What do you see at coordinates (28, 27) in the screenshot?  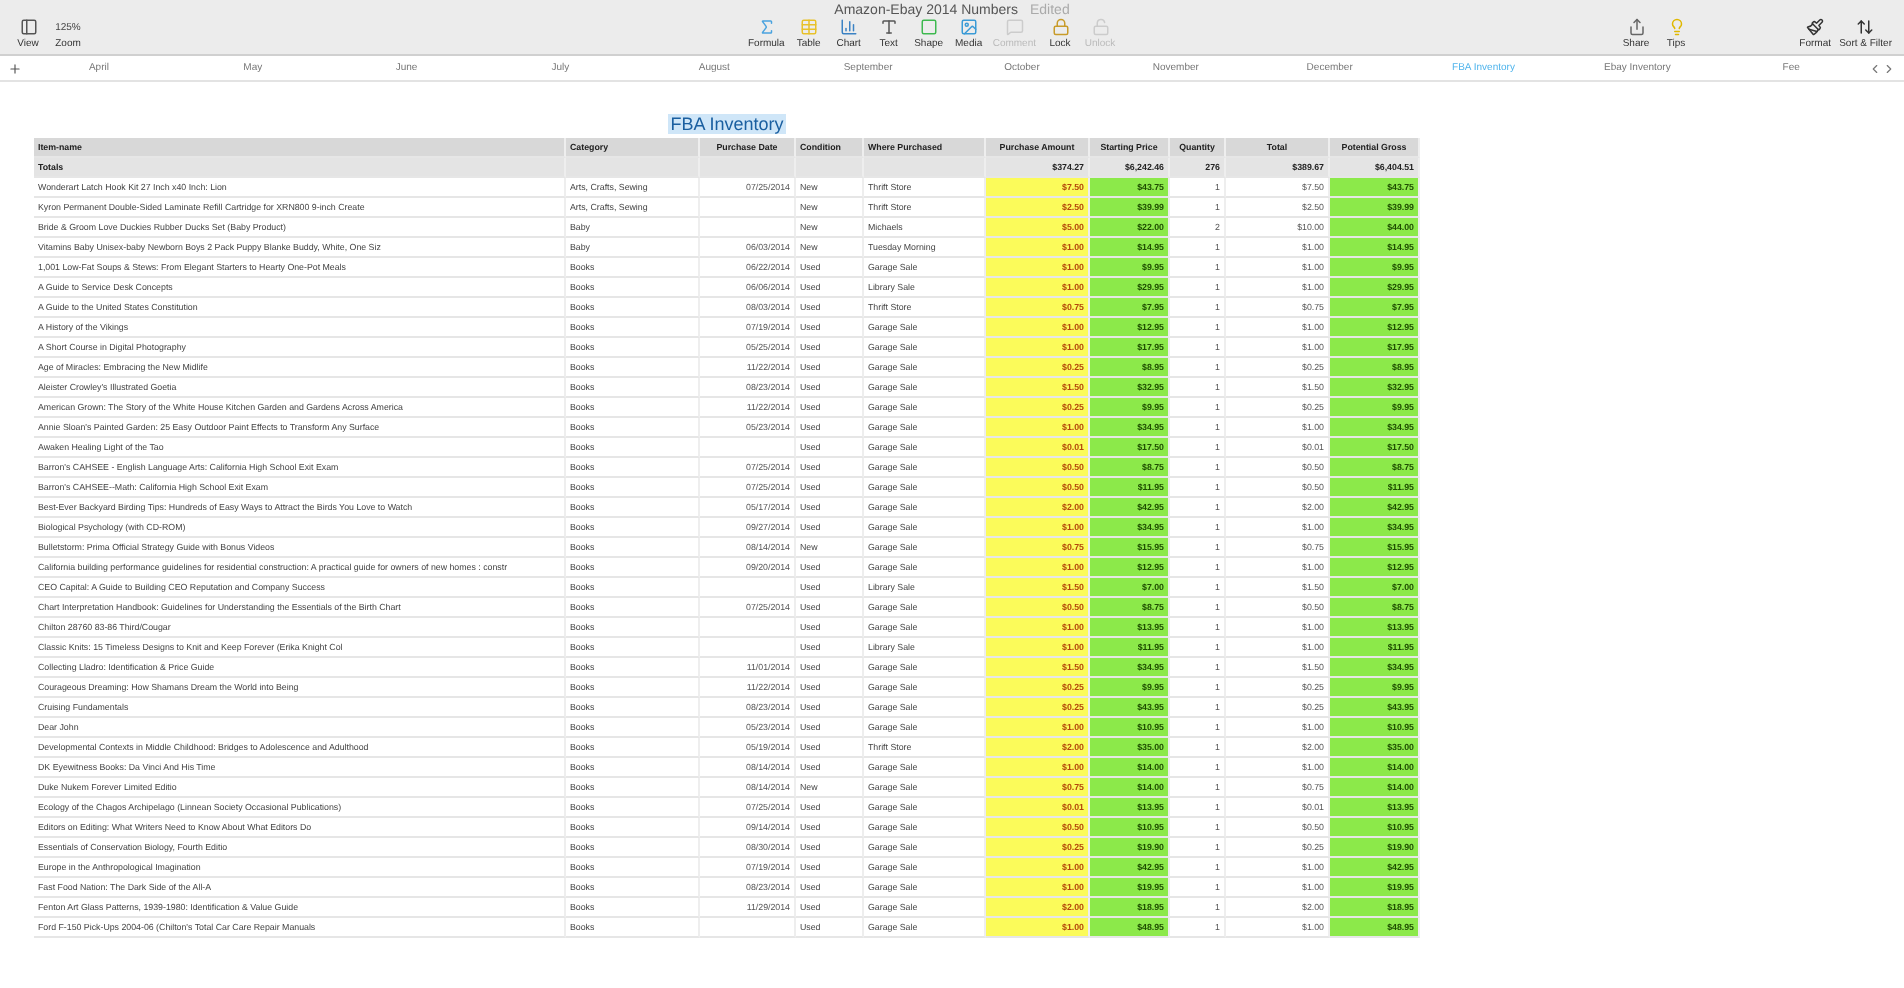 I see `sidebar-icon` at bounding box center [28, 27].